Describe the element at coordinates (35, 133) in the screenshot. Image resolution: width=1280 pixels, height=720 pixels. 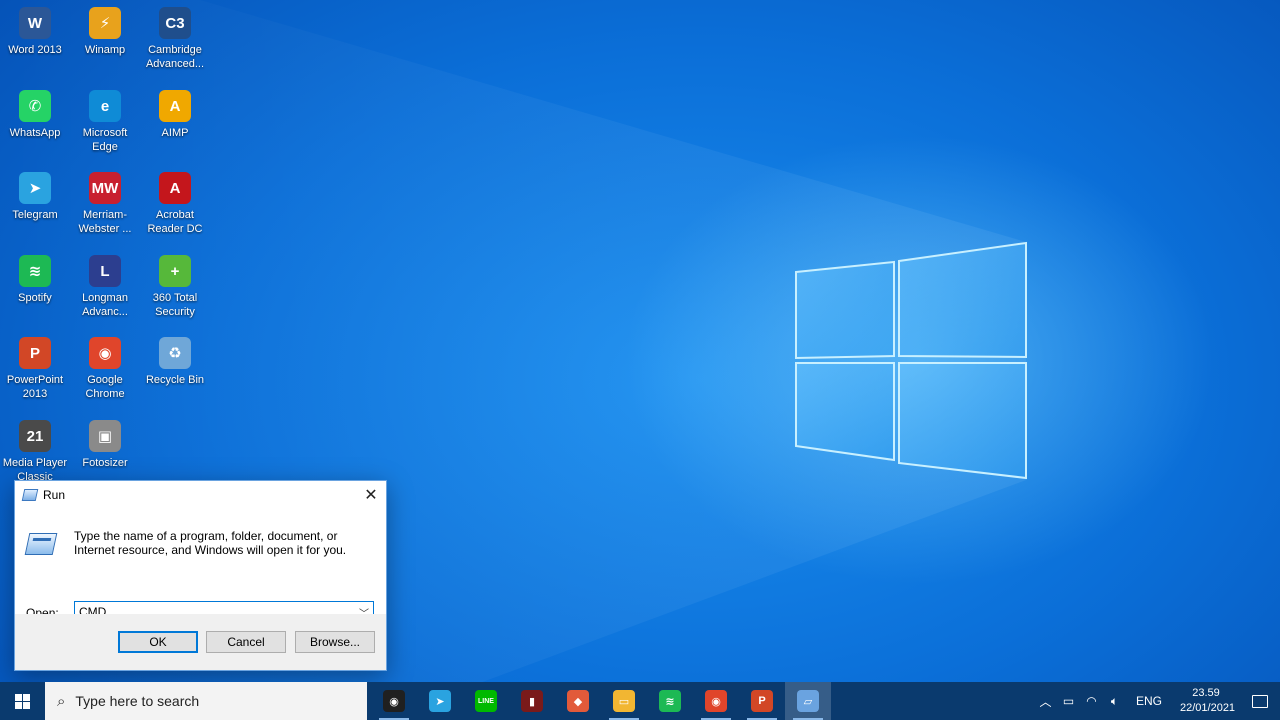
I see `desktop-icon-label: WhatsApp` at that location.